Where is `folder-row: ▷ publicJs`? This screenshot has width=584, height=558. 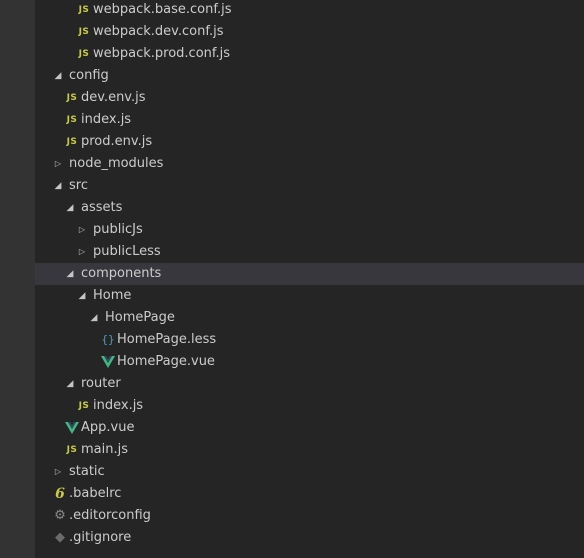 folder-row: ▷ publicJs is located at coordinates (309, 230).